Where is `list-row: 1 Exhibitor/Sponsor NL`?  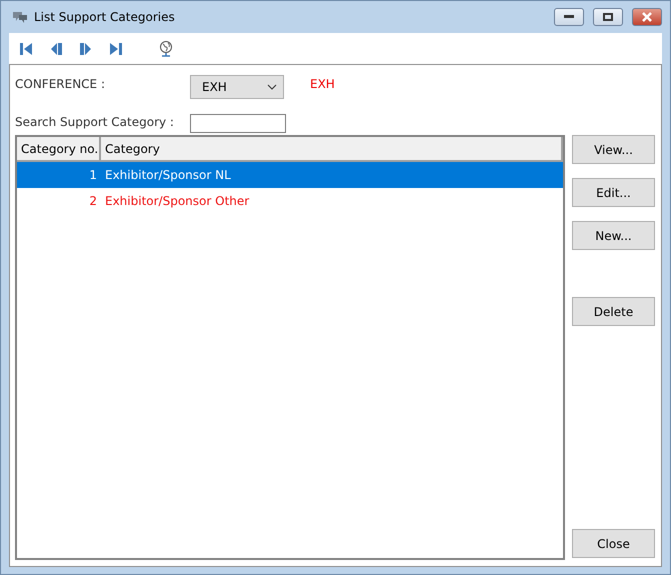 list-row: 1 Exhibitor/Sponsor NL is located at coordinates (290, 175).